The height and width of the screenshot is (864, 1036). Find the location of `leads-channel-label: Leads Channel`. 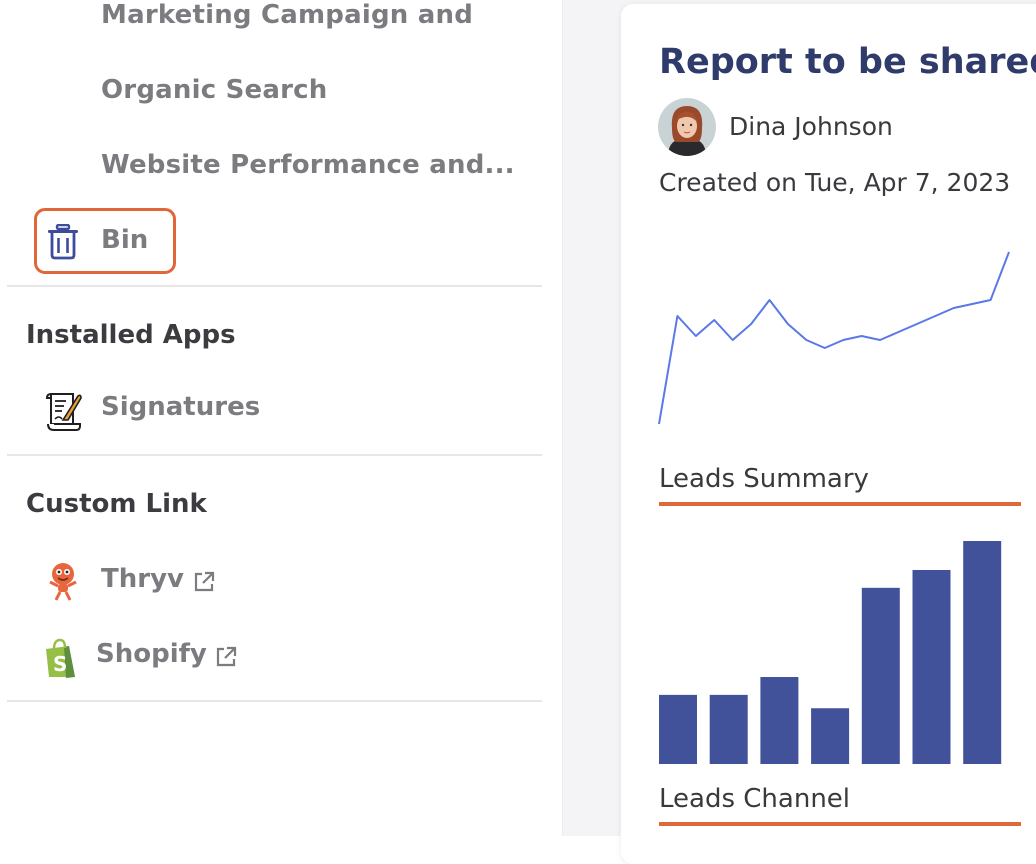

leads-channel-label: Leads Channel is located at coordinates (754, 799).